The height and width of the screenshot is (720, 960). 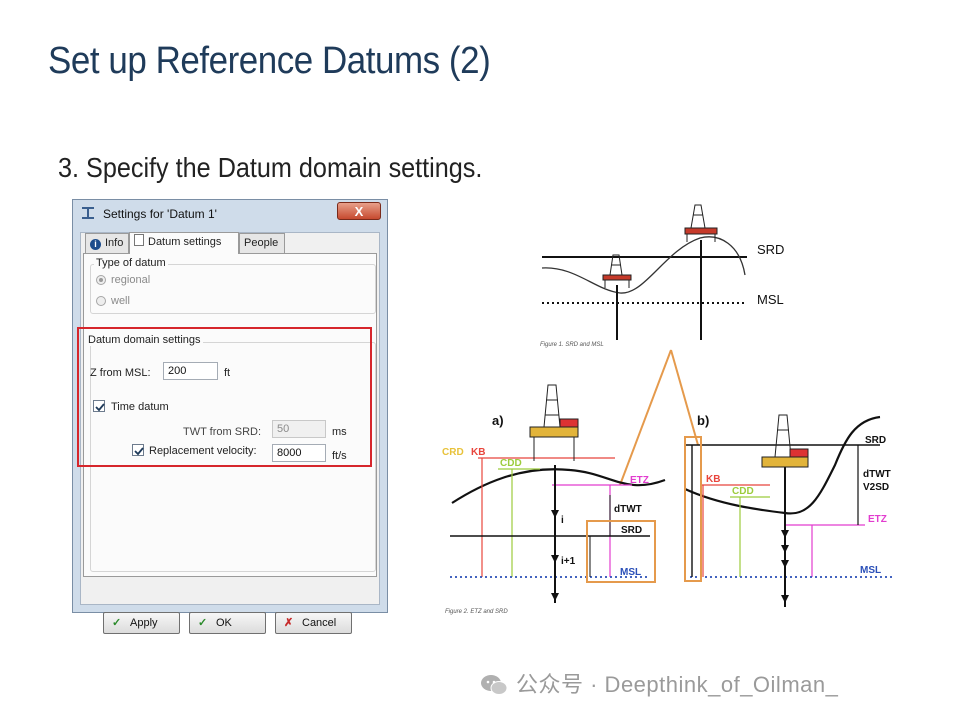 I want to click on fig1-msl-label: MSL, so click(x=770, y=299).